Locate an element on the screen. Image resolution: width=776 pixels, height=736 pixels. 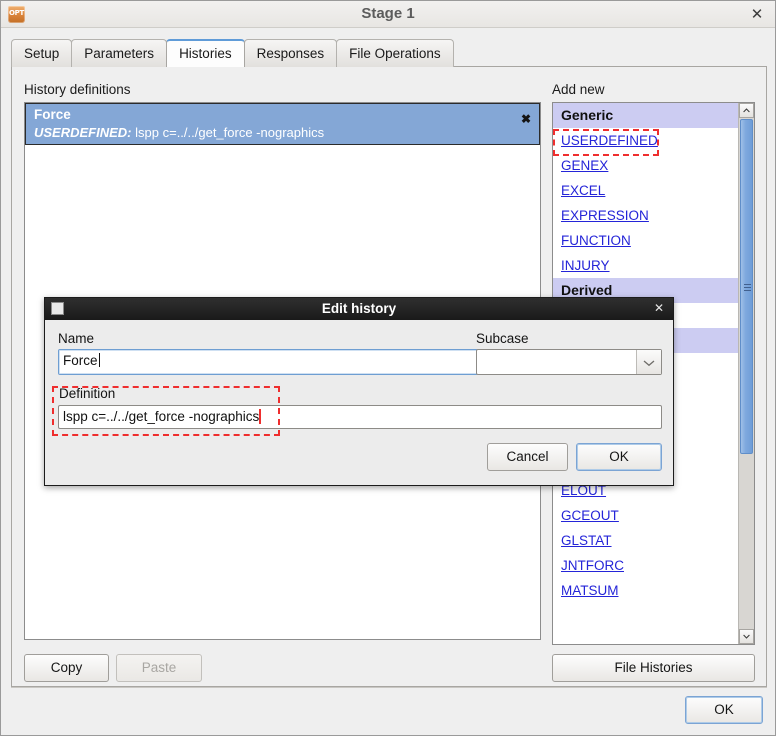
tab-file-operations: File Operations is located at coordinates (395, 53).